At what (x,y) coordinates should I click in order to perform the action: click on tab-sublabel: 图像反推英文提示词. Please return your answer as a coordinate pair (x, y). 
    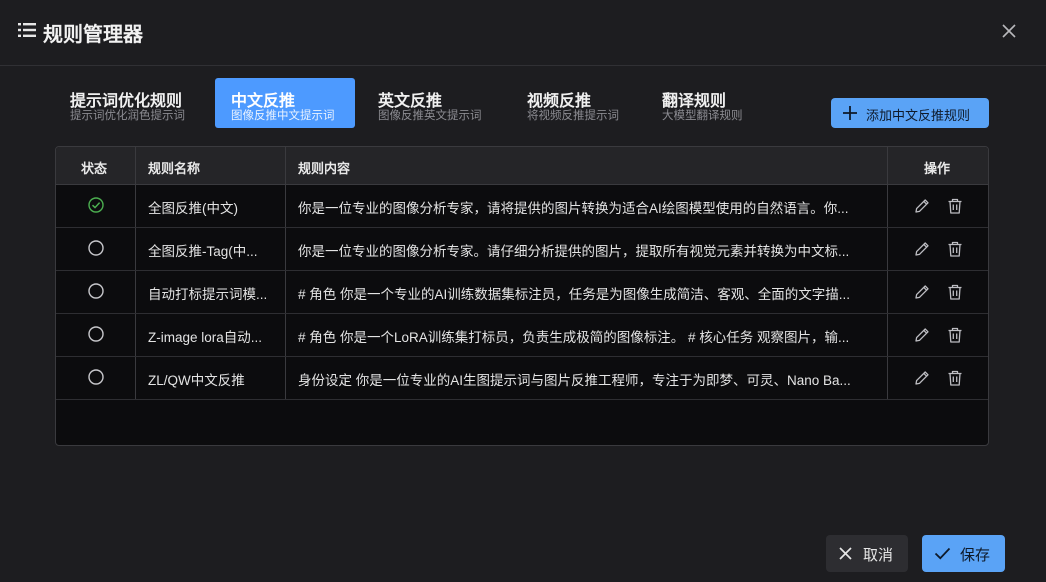
    Looking at the image, I should click on (430, 116).